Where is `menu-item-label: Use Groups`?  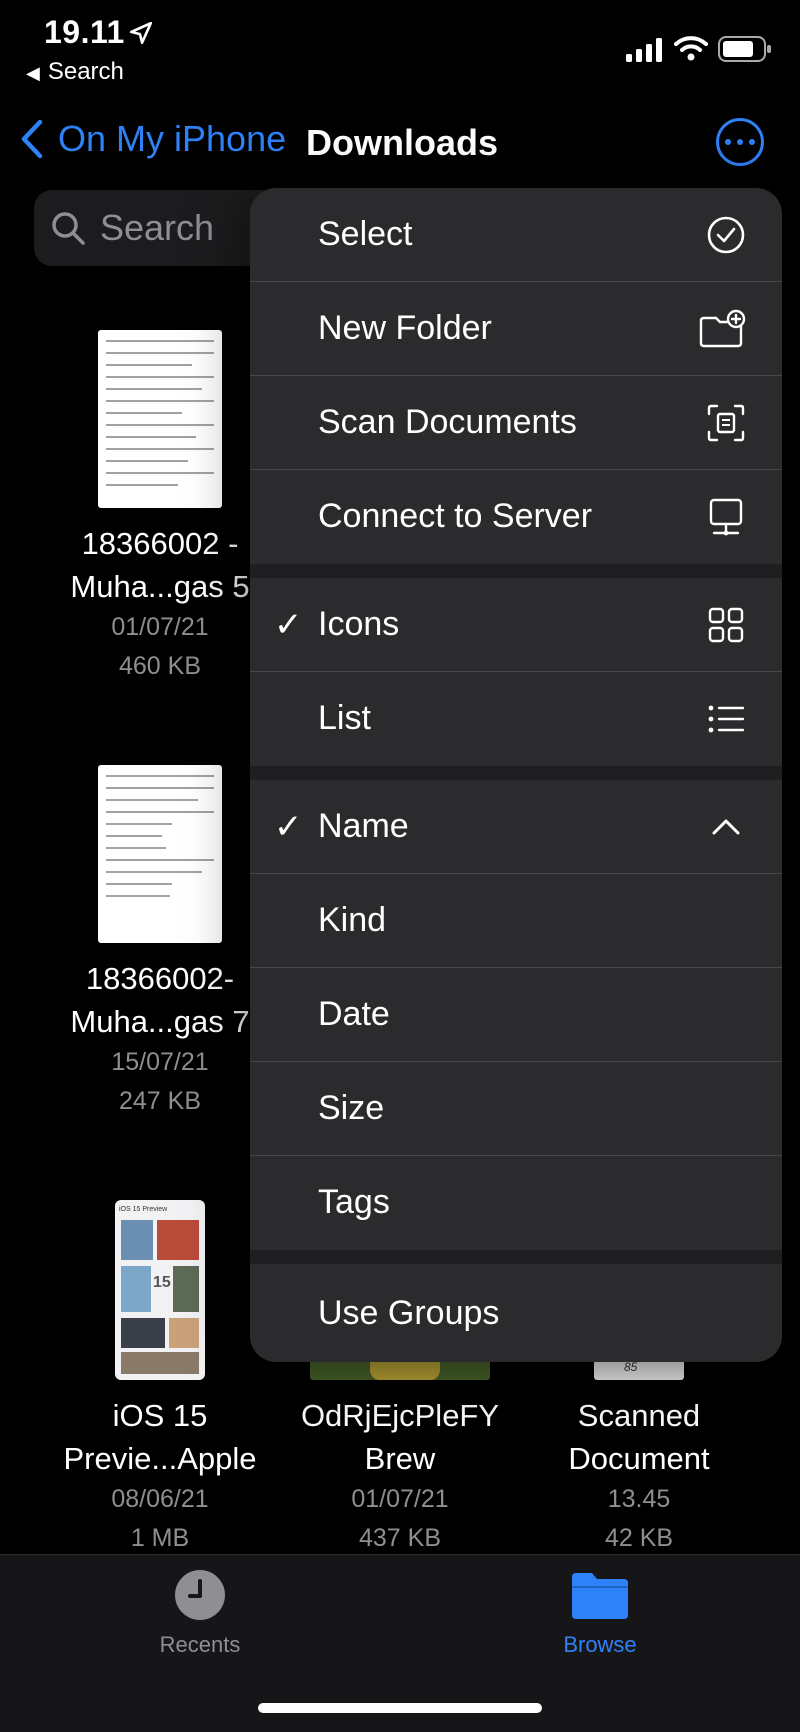
menu-item-label: Use Groups is located at coordinates (409, 1312).